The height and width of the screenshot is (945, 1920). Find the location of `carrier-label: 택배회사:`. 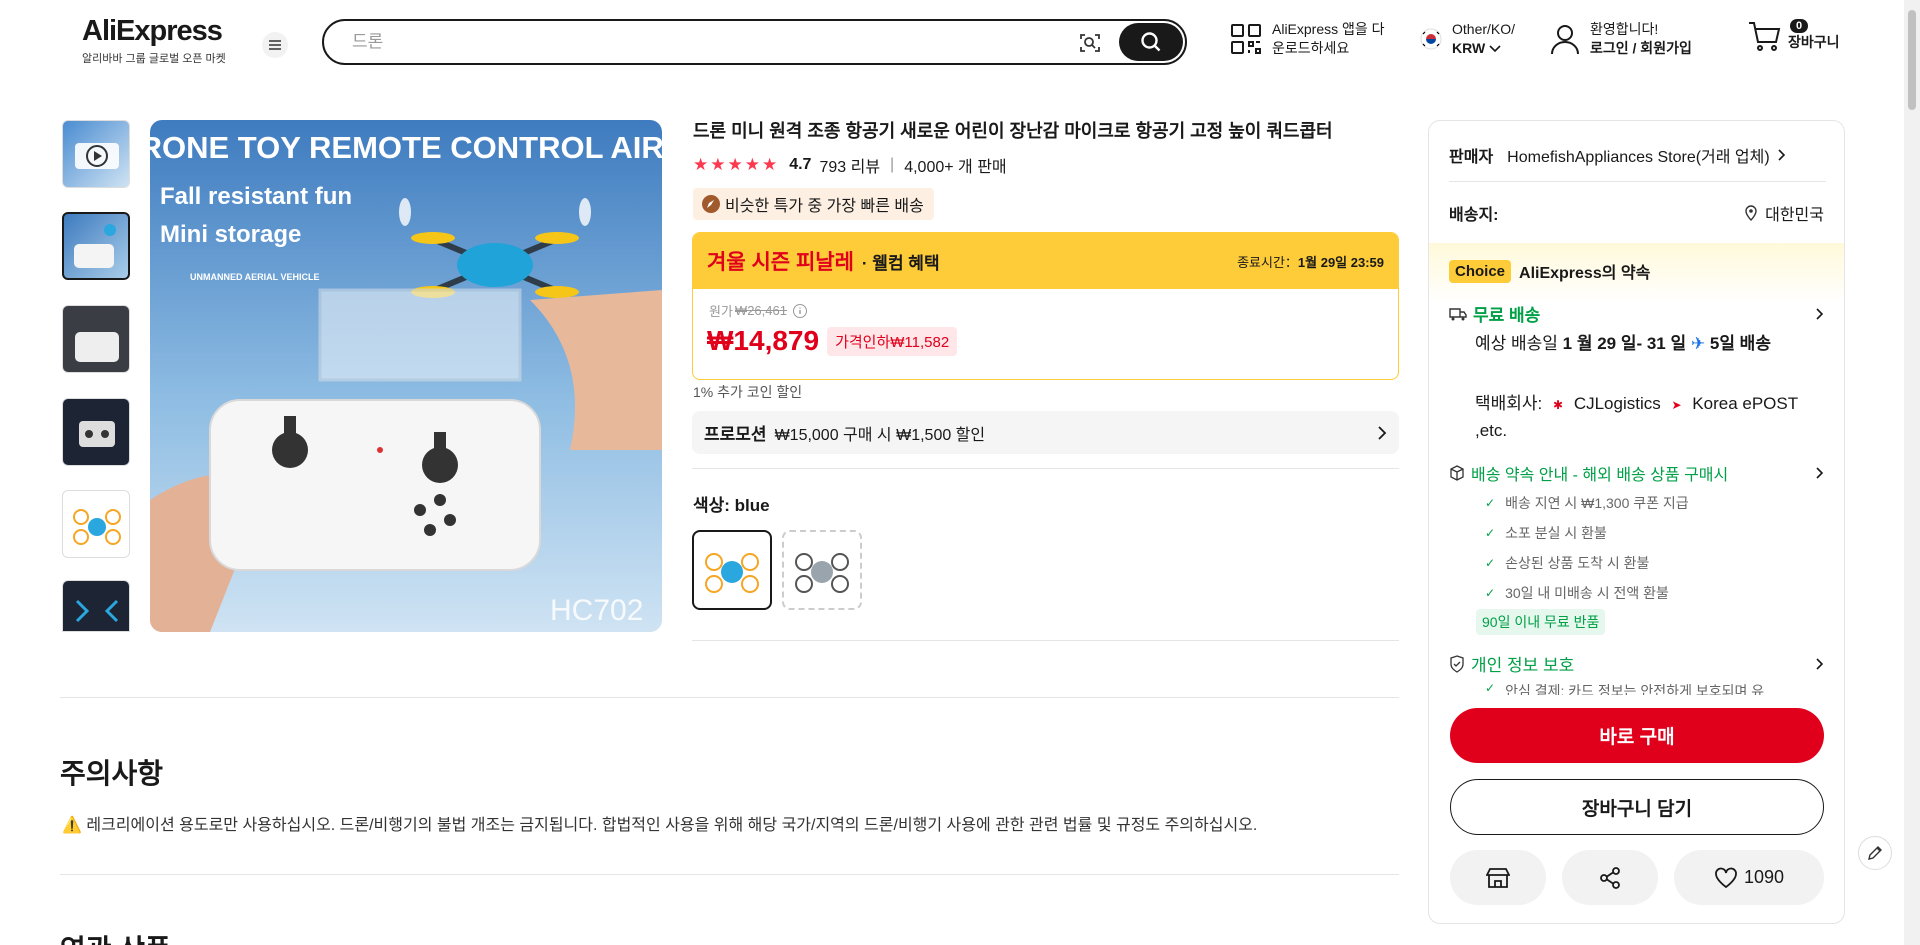

carrier-label: 택배회사: is located at coordinates (1509, 403).